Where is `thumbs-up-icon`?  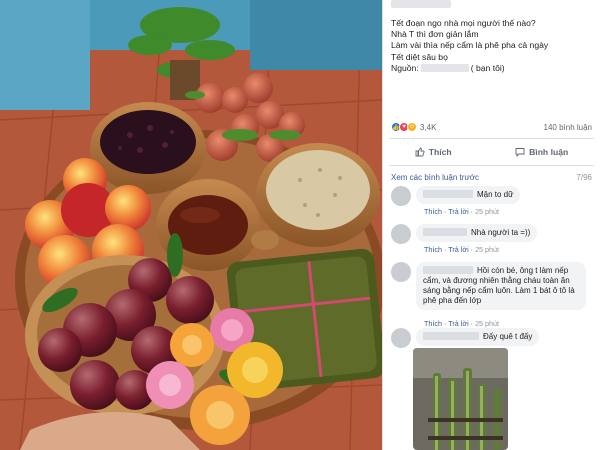 thumbs-up-icon is located at coordinates (420, 152).